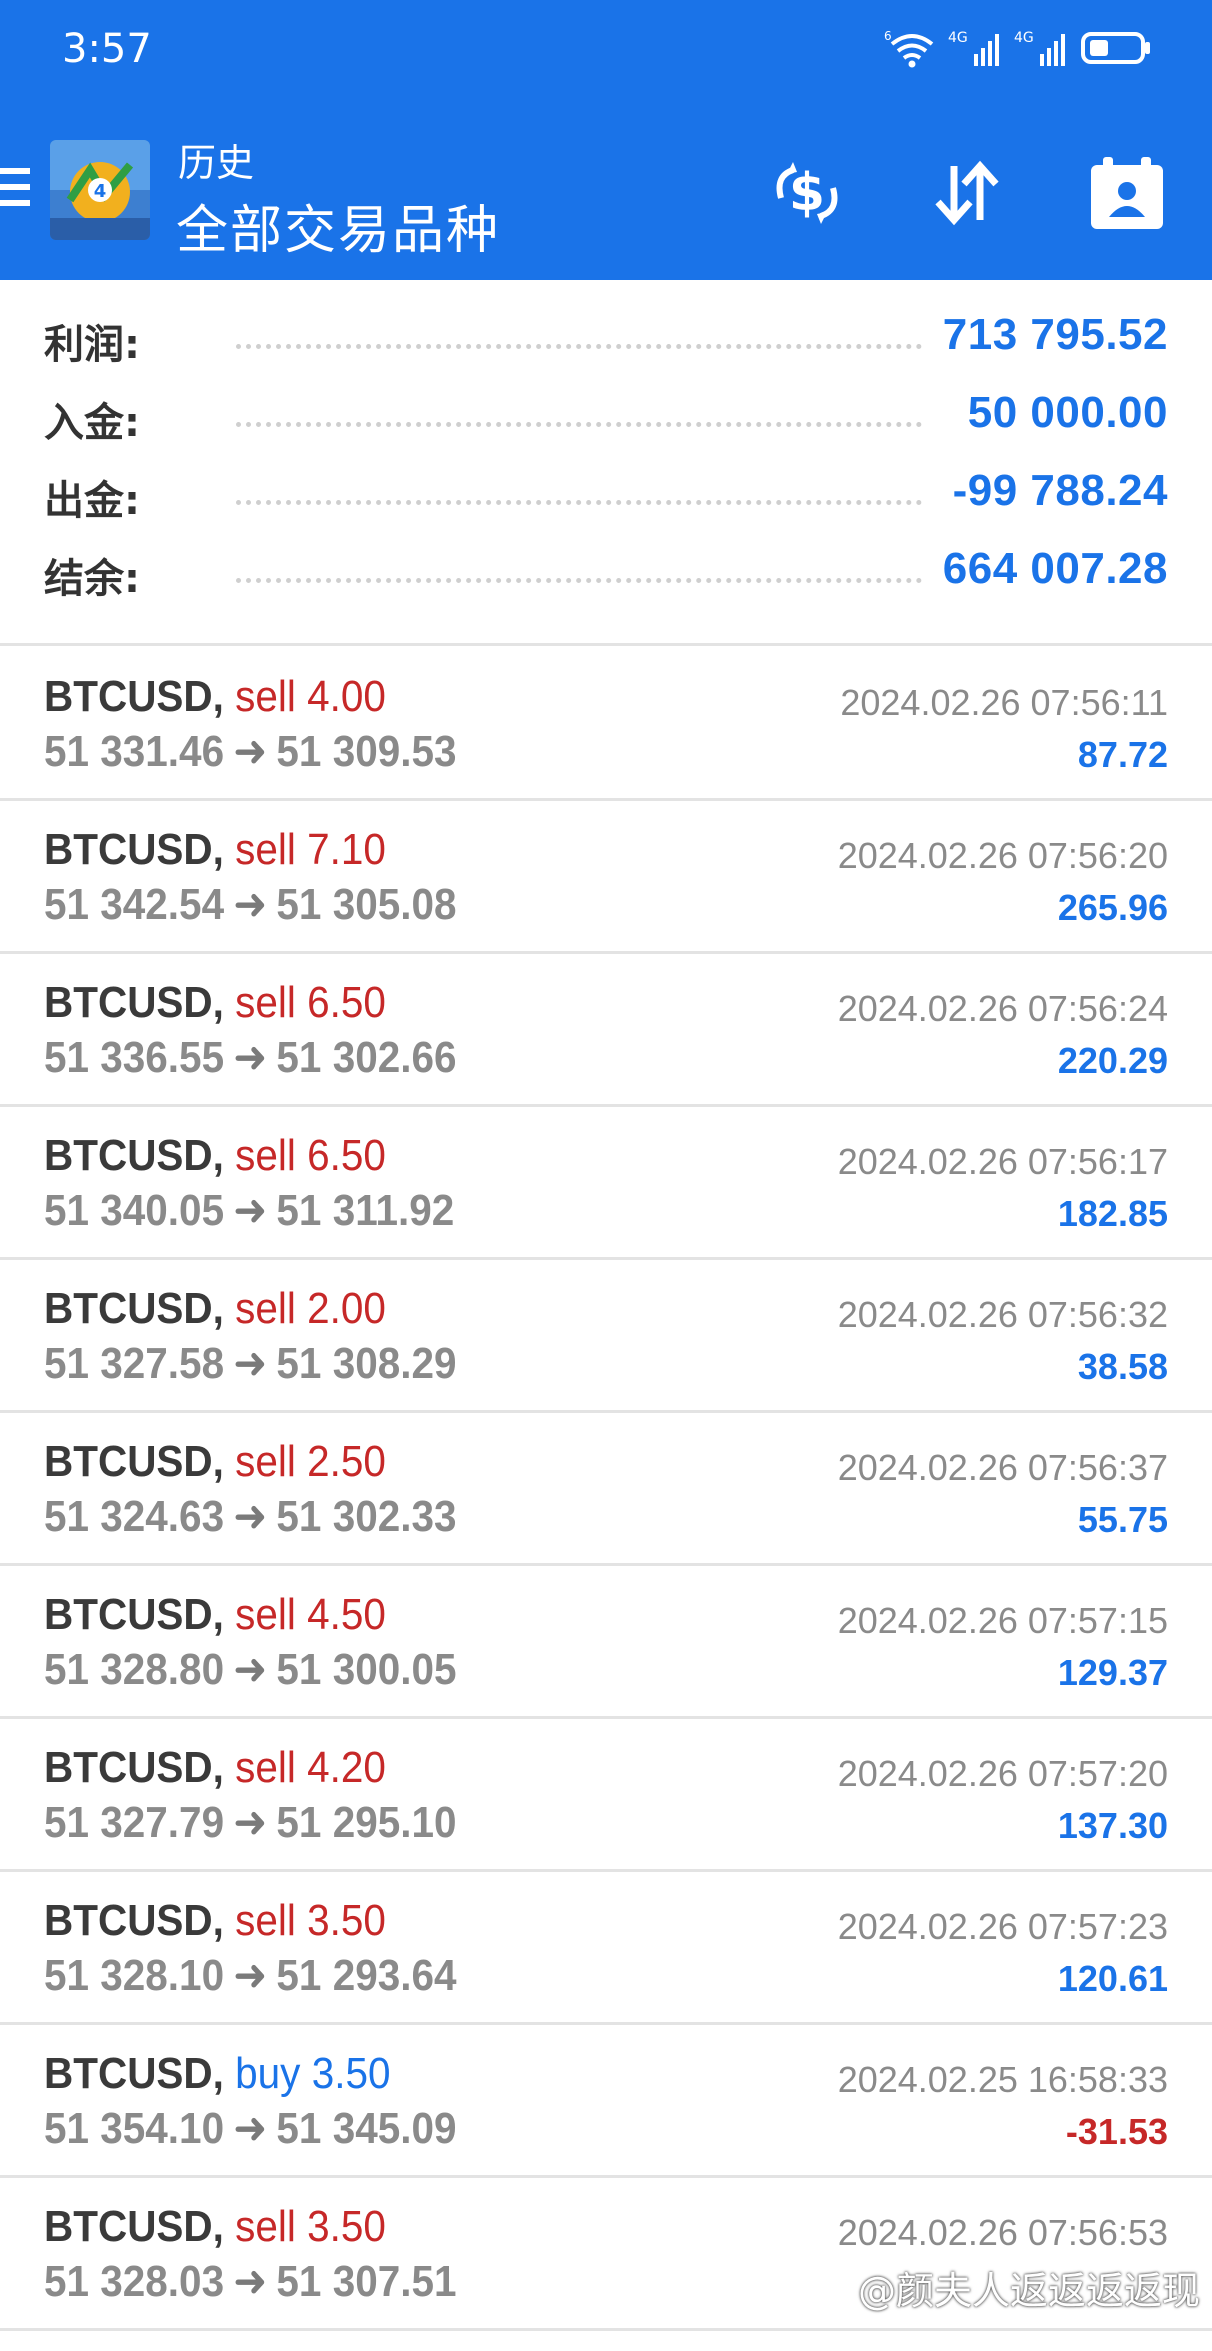 This screenshot has height=2351, width=1212. What do you see at coordinates (134, 904) in the screenshot?
I see `open-price: 51 342.54` at bounding box center [134, 904].